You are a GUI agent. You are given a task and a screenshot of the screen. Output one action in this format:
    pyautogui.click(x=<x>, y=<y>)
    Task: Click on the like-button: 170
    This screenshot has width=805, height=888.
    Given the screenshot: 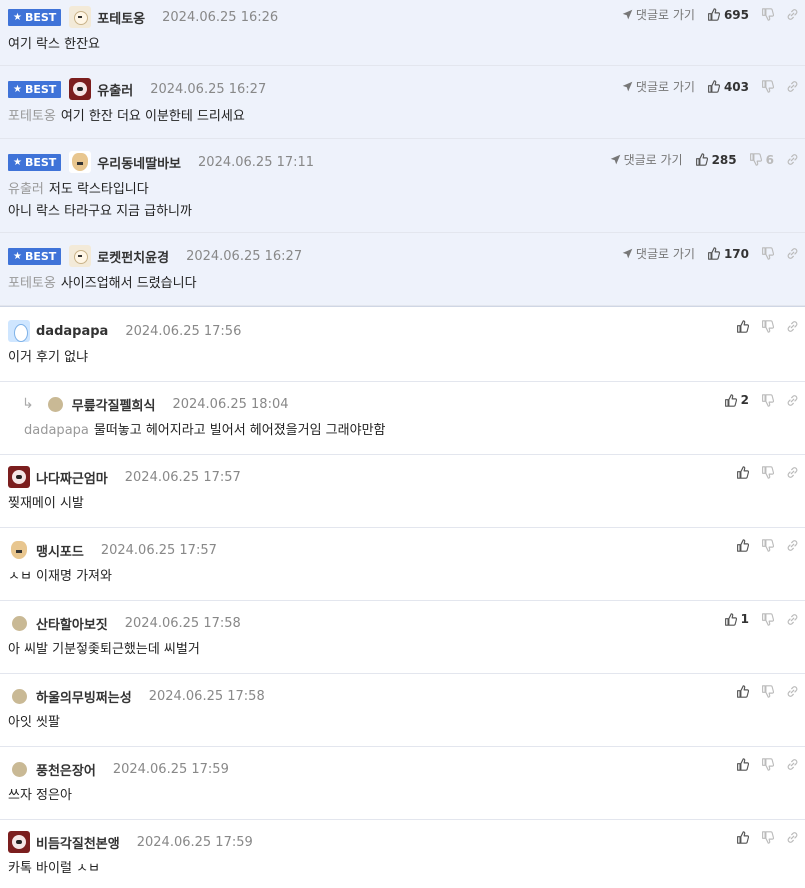 What is the action you would take?
    pyautogui.click(x=728, y=254)
    